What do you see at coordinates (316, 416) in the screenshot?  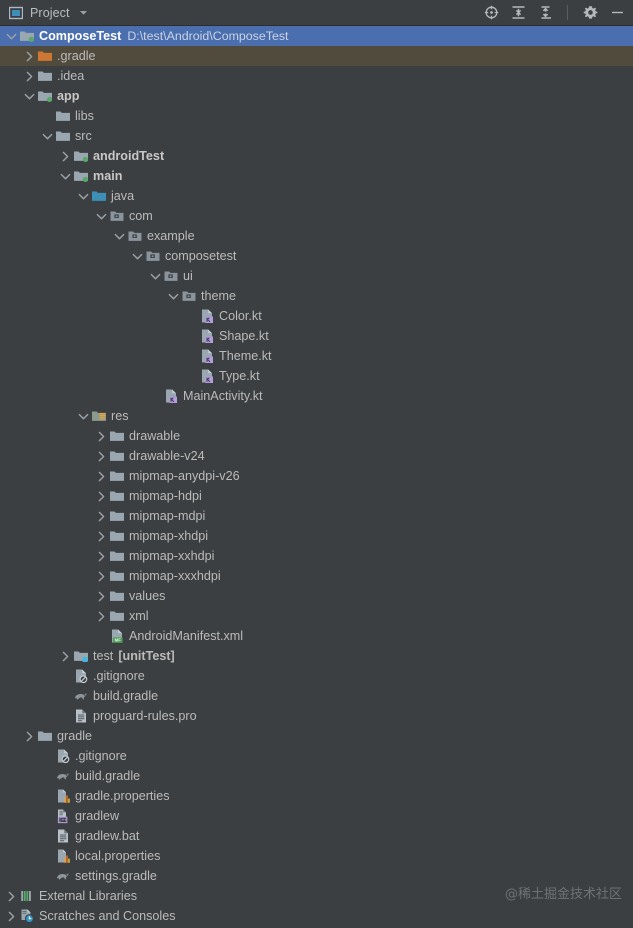 I see `tree-row: res` at bounding box center [316, 416].